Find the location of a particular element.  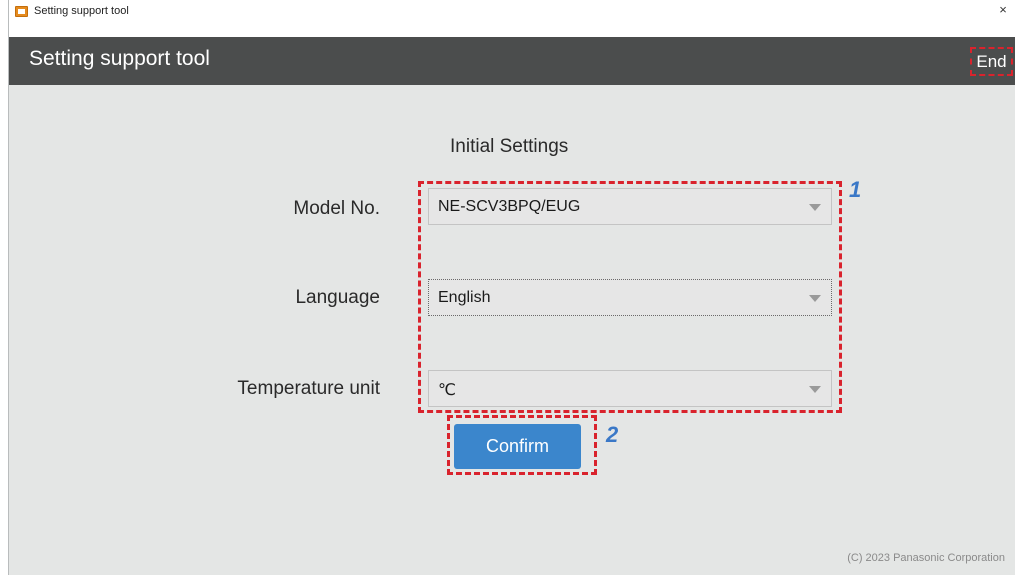

language-label: Language is located at coordinates (337, 297).